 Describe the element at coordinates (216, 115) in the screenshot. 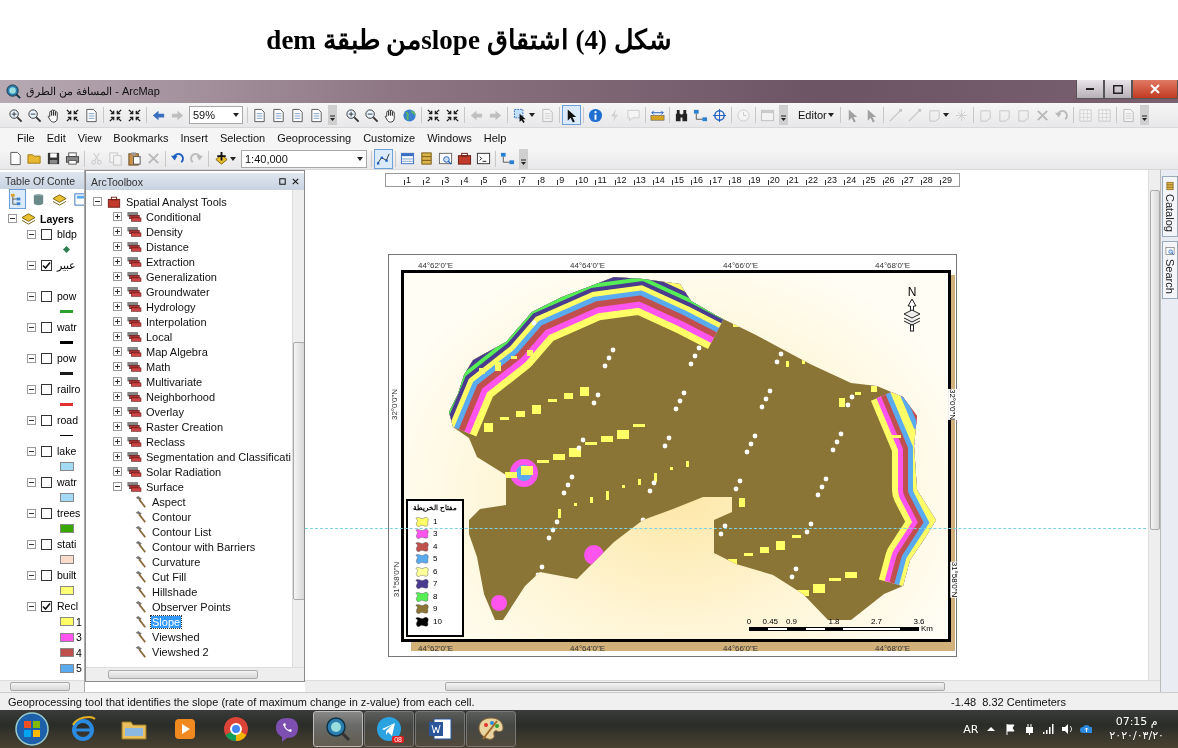

I see `dropdown-field: 59%` at that location.